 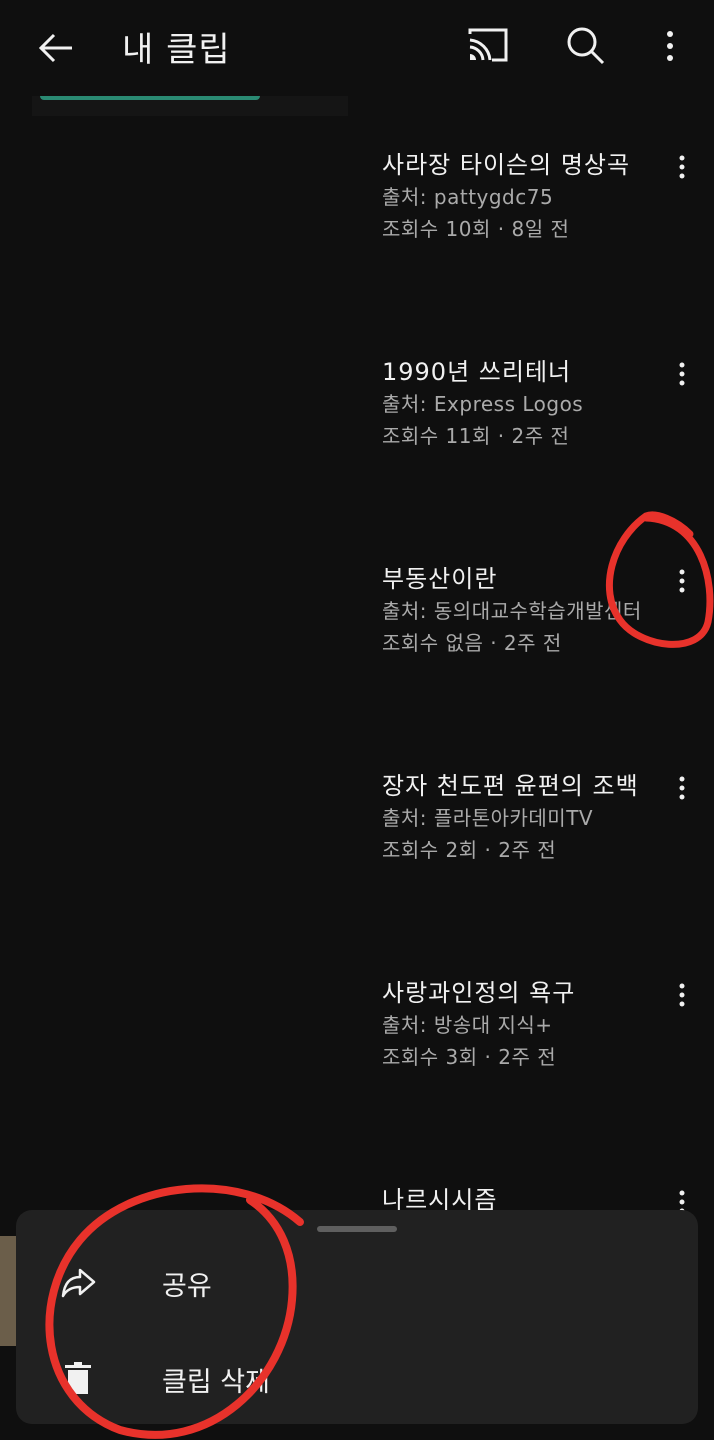 What do you see at coordinates (190, 856) in the screenshot?
I see `clip-thumbnail: 자기 자신의 주인으로 산다는 것 0:15` at bounding box center [190, 856].